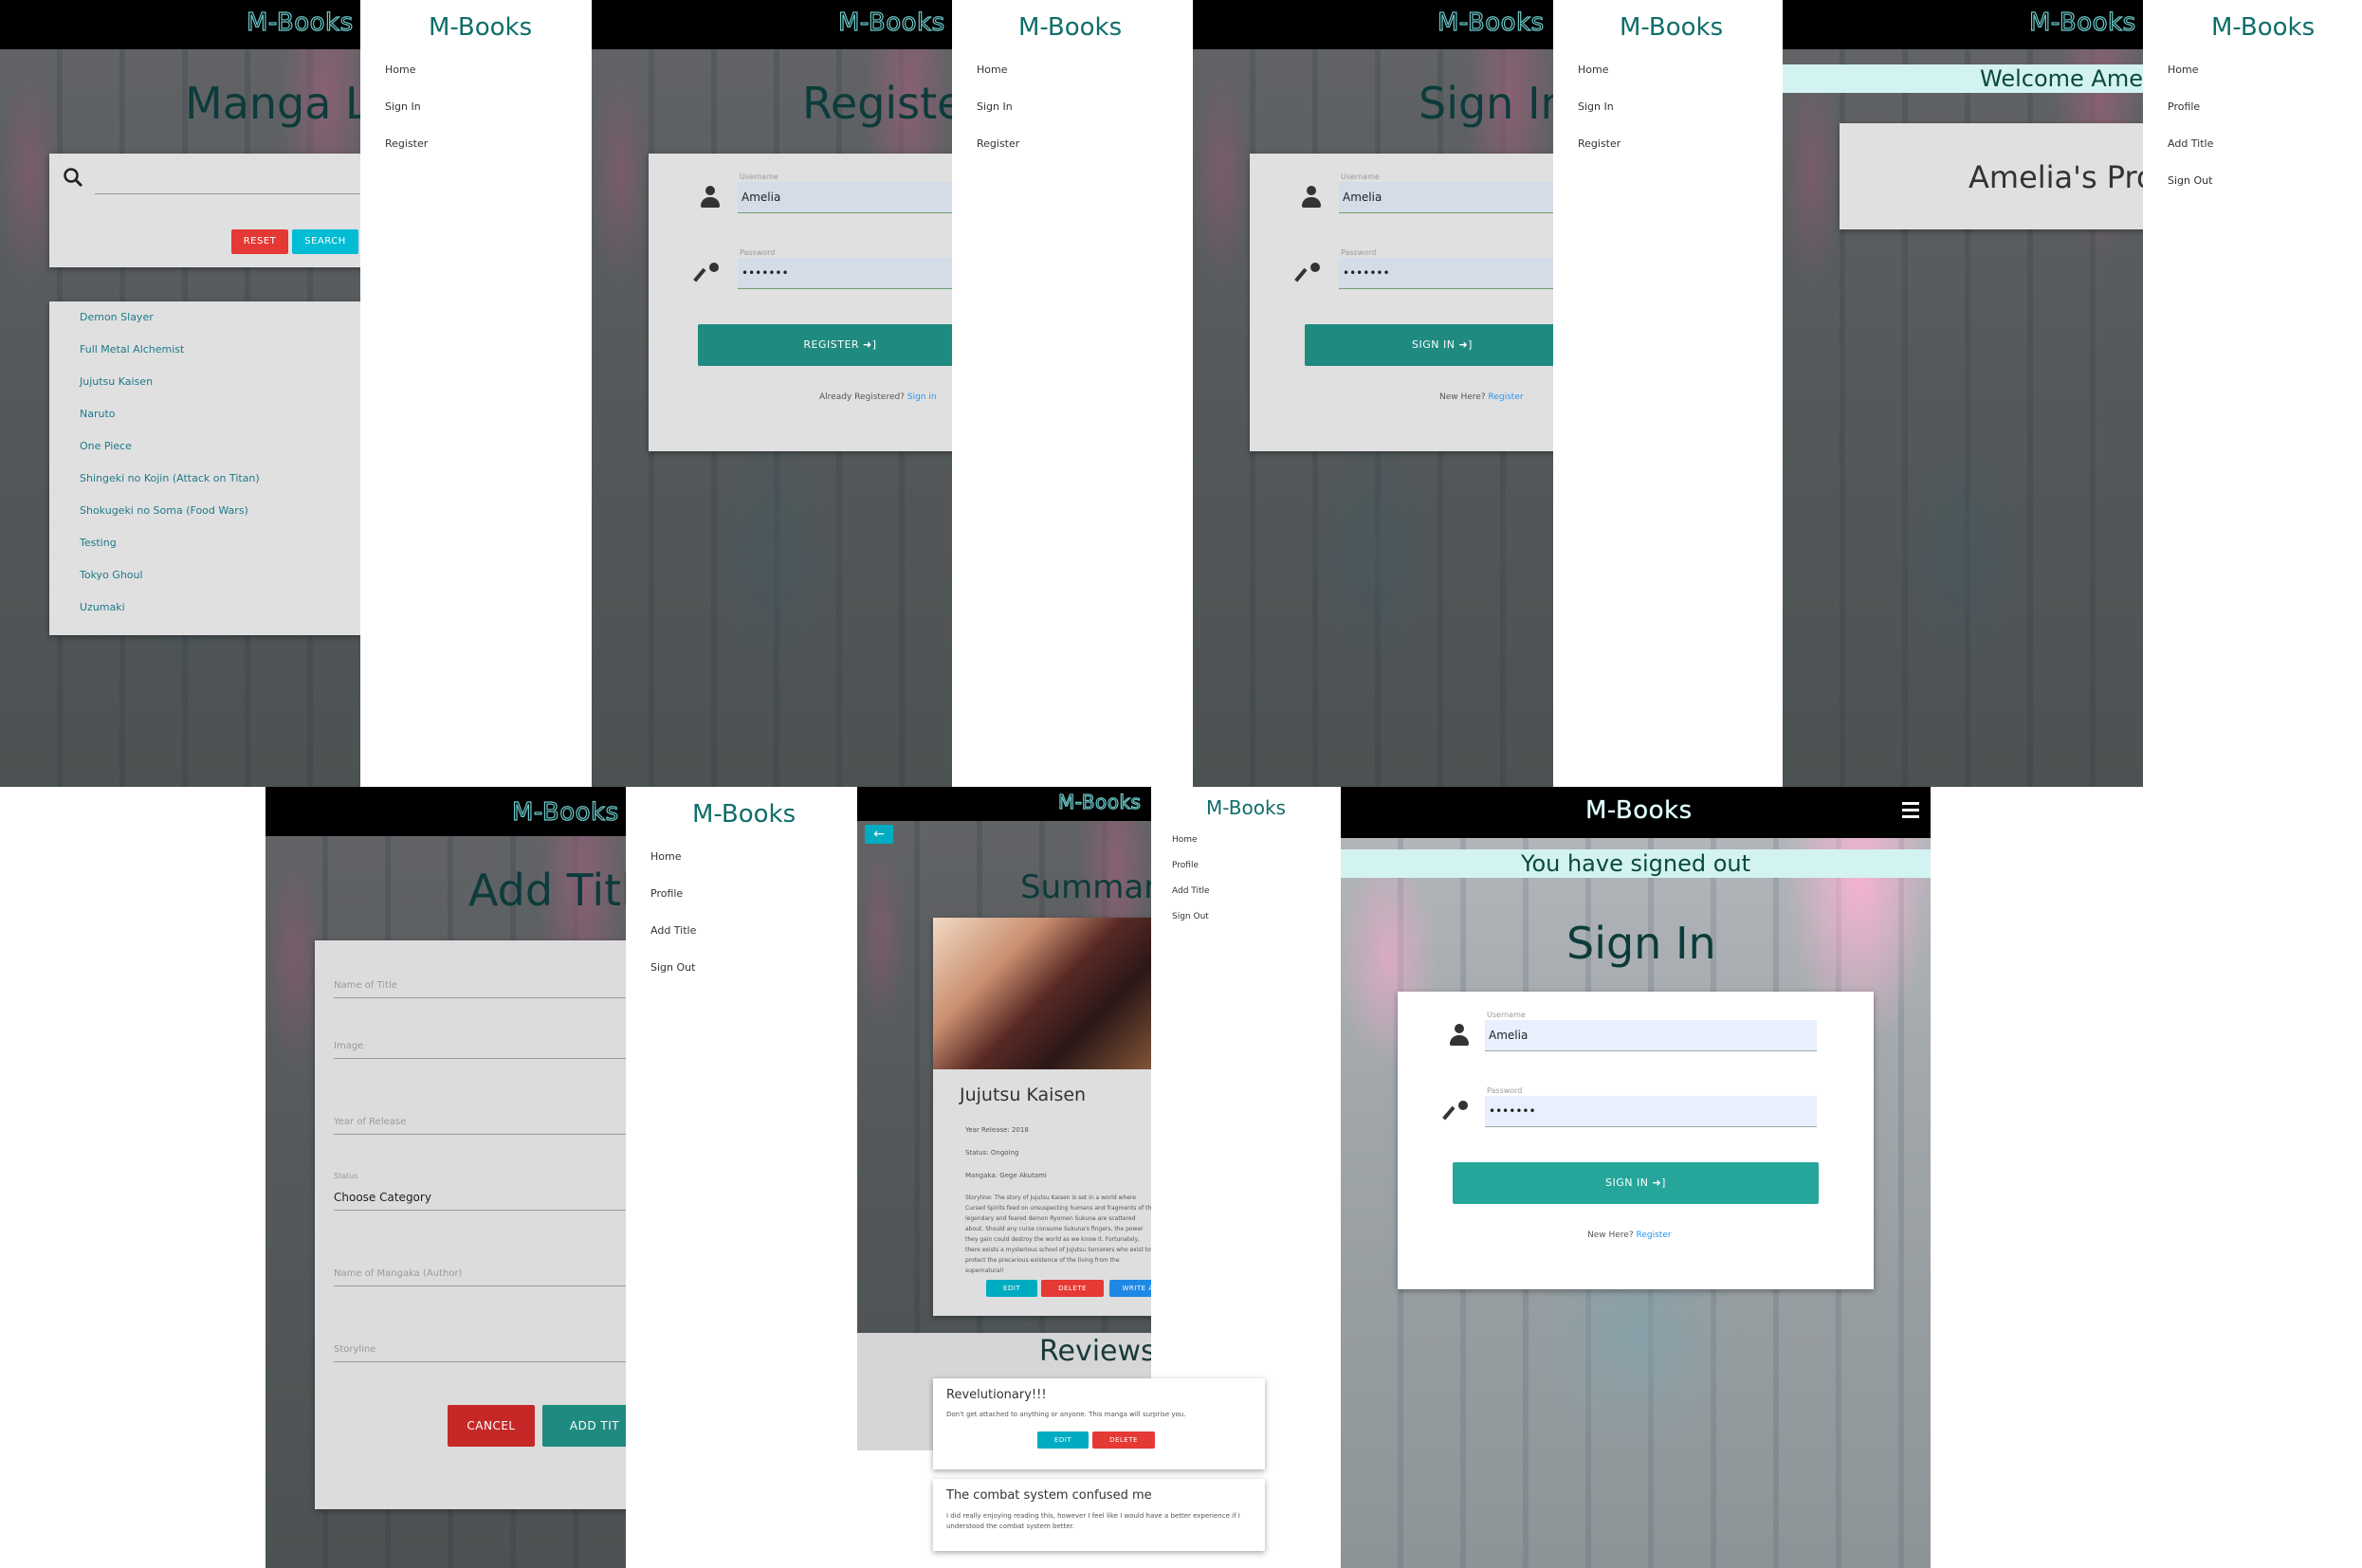 This screenshot has height=1568, width=2362. I want to click on manga-list-item: Uzumaki, so click(210, 608).